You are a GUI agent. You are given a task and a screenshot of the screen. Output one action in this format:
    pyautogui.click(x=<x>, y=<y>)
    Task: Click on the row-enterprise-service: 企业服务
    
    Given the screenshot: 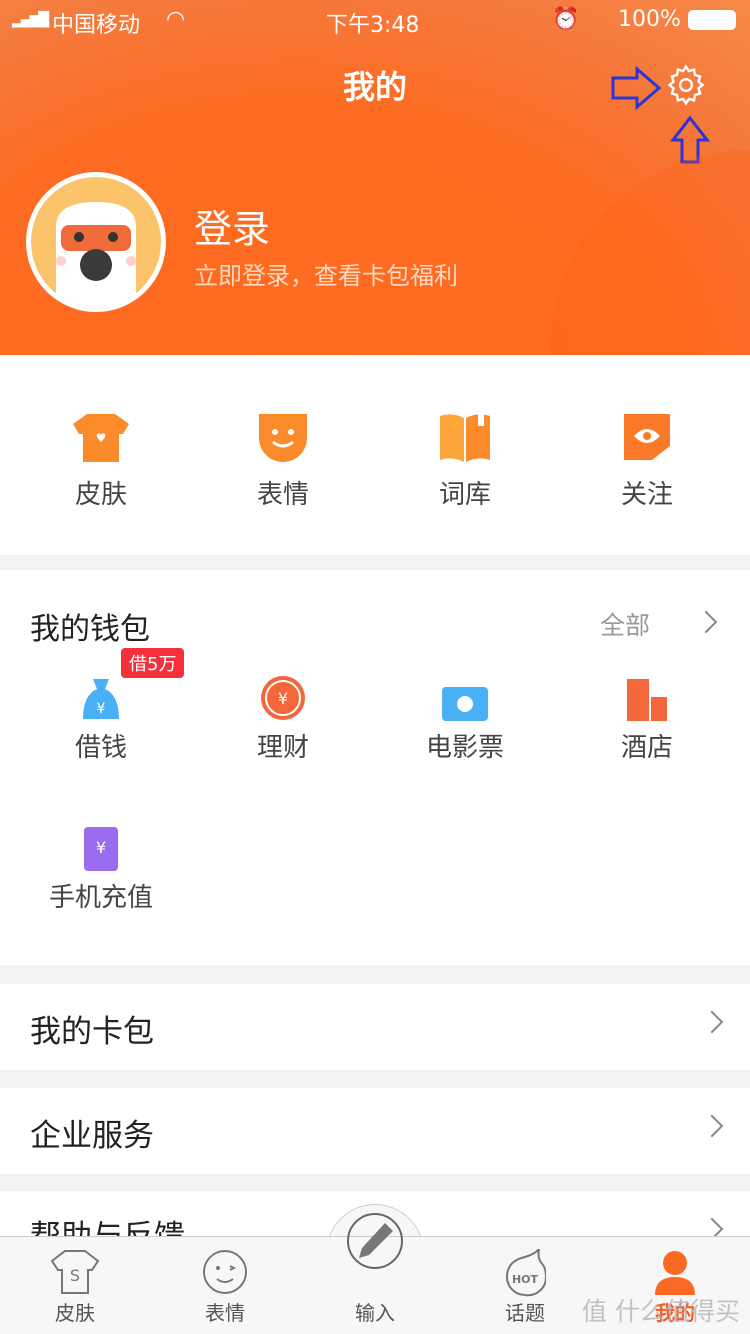 What is the action you would take?
    pyautogui.click(x=375, y=1131)
    